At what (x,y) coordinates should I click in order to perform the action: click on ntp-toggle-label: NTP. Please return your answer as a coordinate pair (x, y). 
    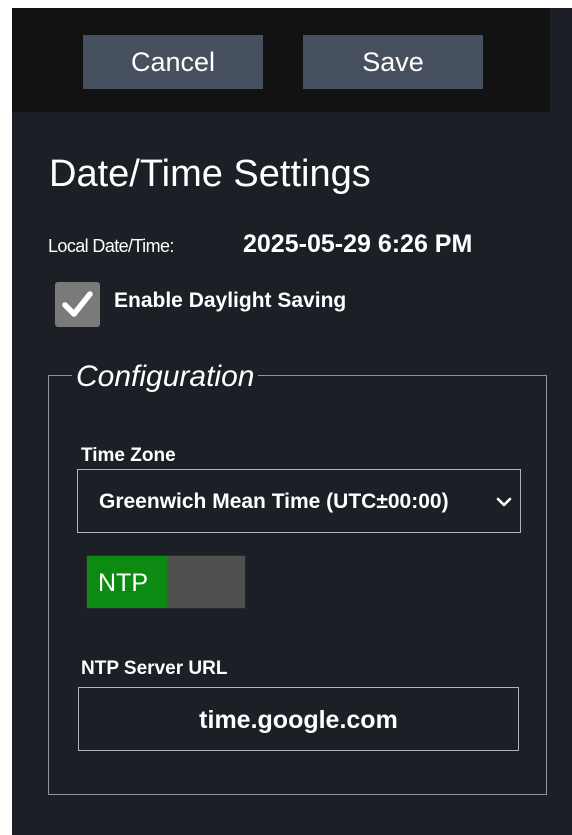
    Looking at the image, I should click on (123, 583).